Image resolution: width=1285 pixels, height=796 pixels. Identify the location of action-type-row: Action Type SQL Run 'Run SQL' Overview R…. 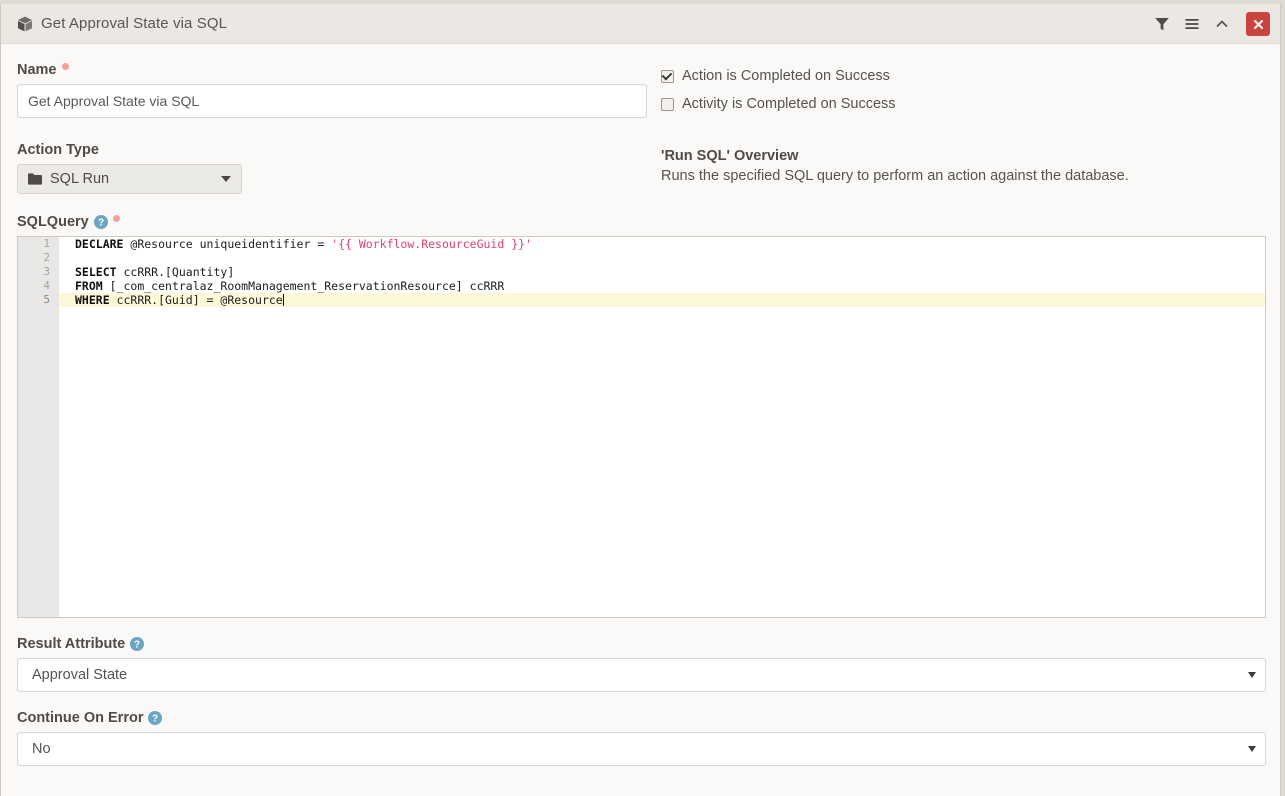
(640, 168).